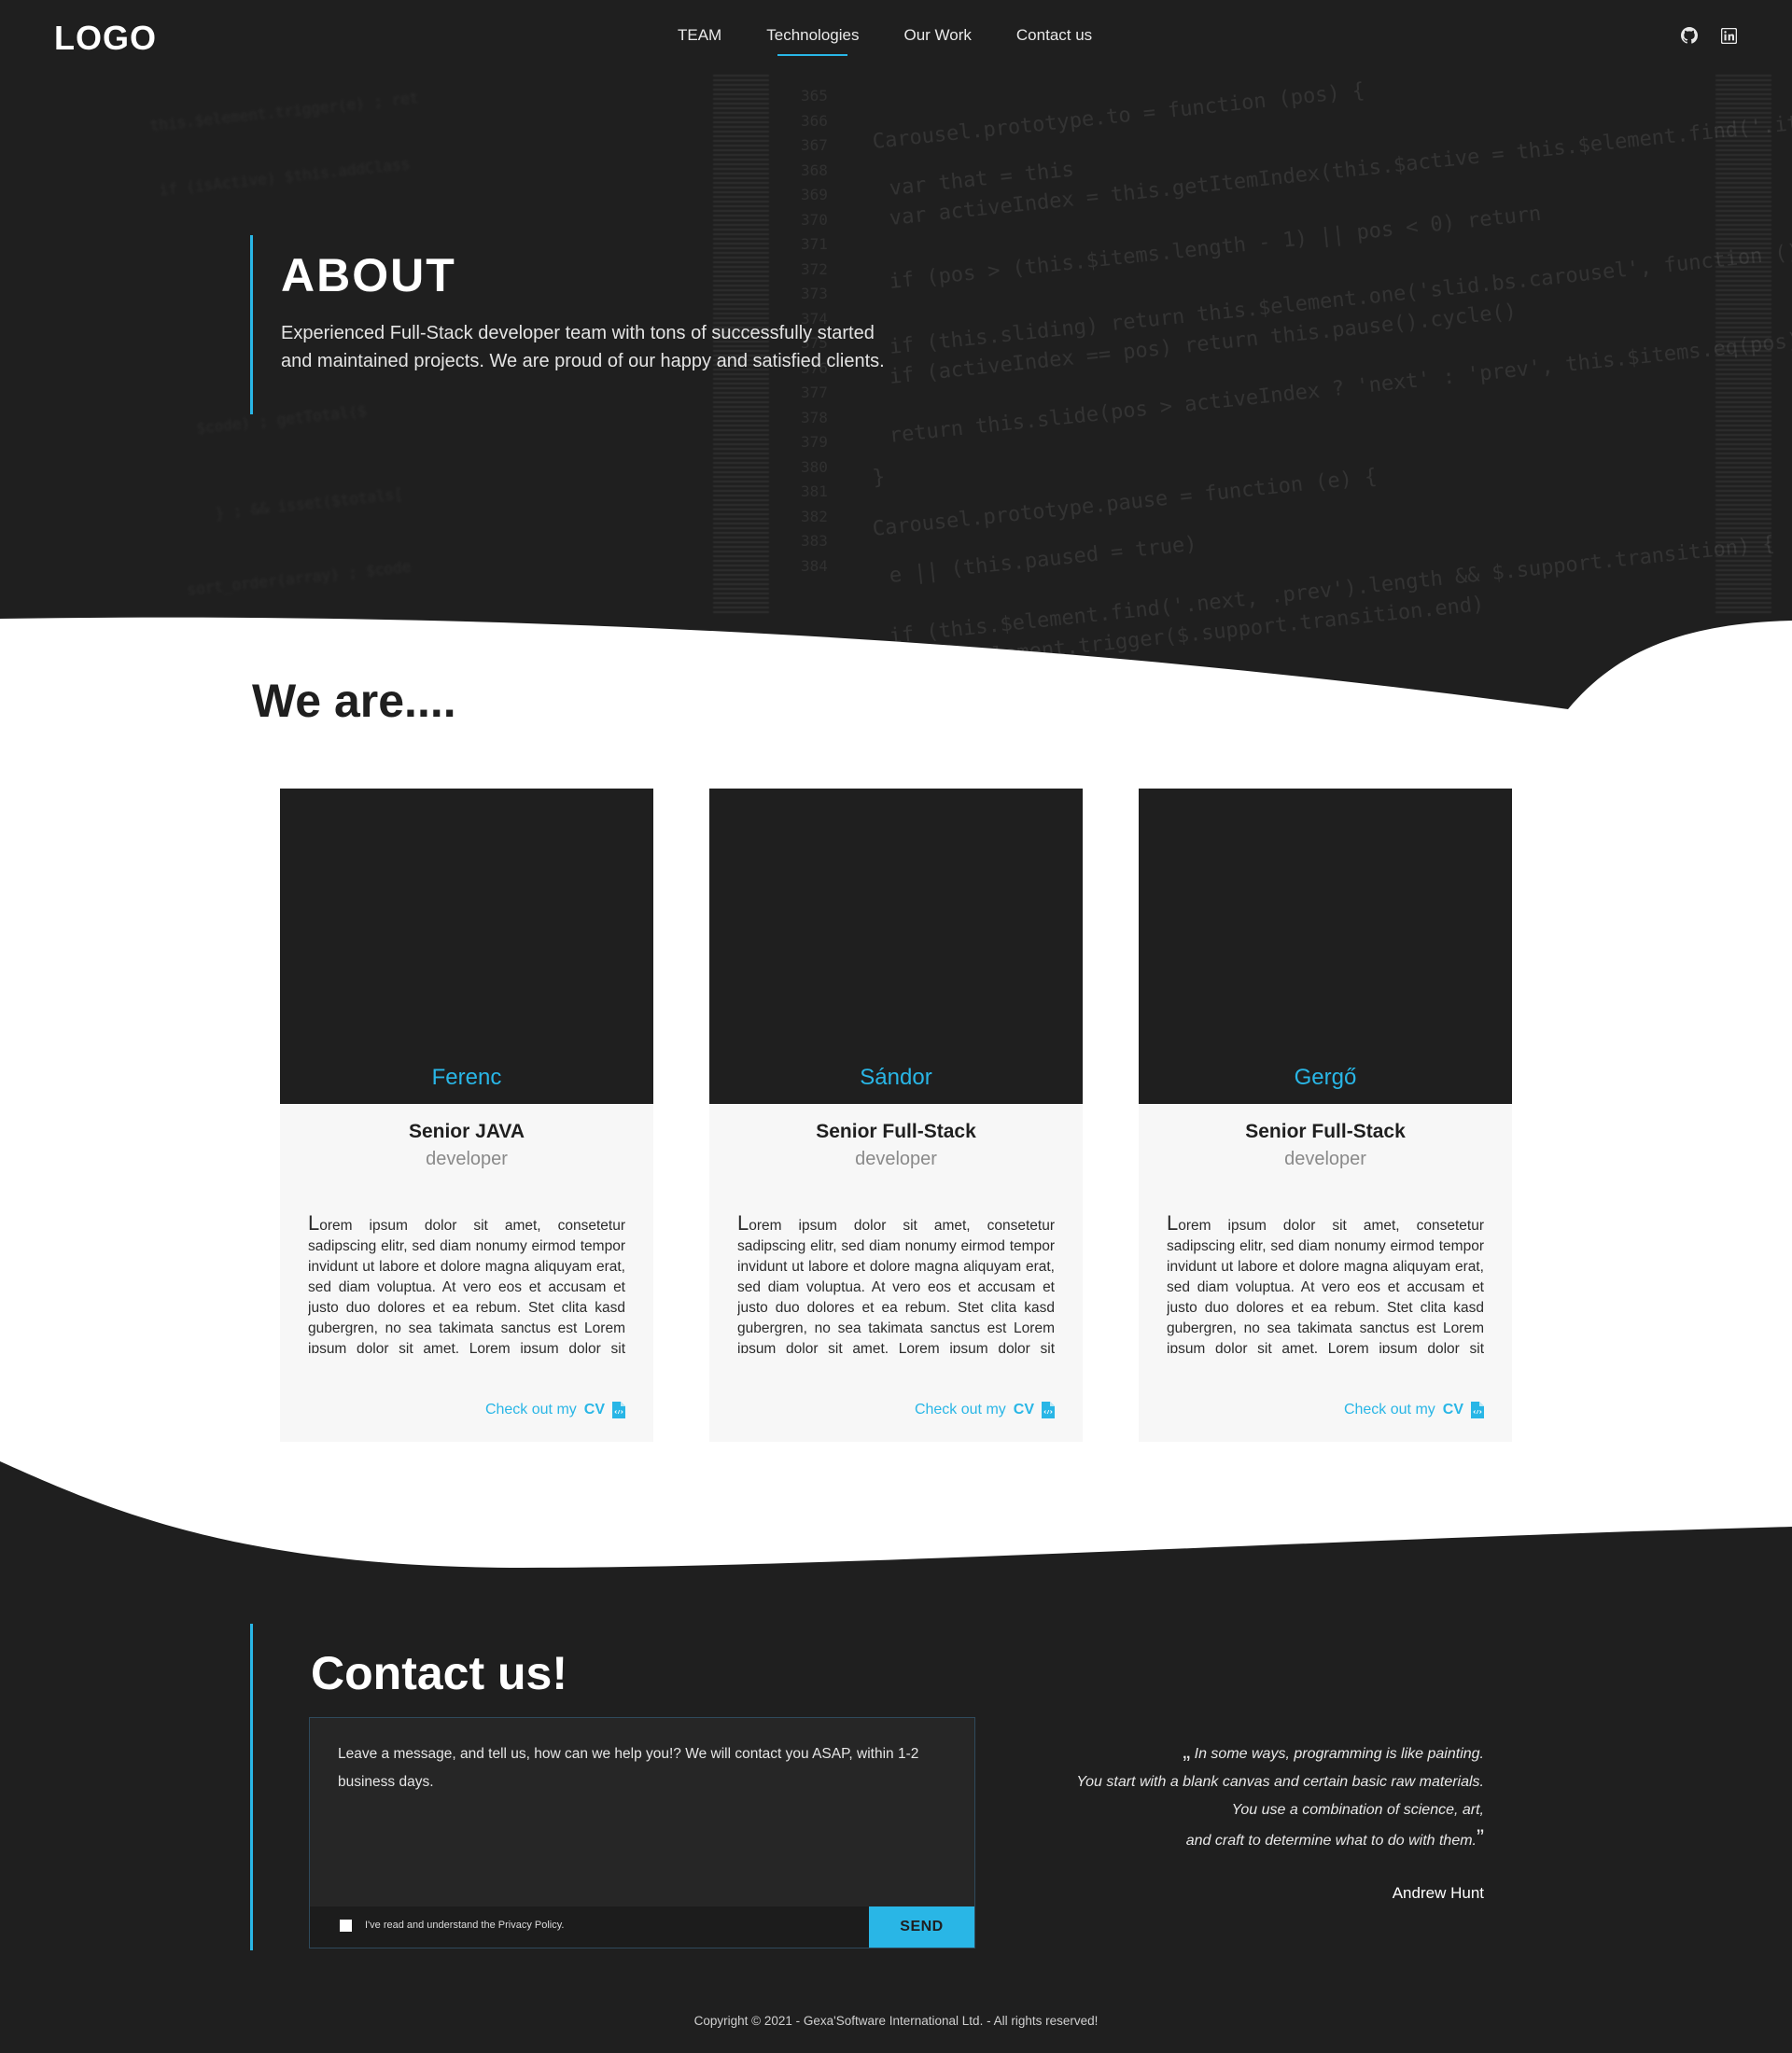 The height and width of the screenshot is (2053, 1792). Describe the element at coordinates (1325, 1077) in the screenshot. I see `member-name: Gergő` at that location.